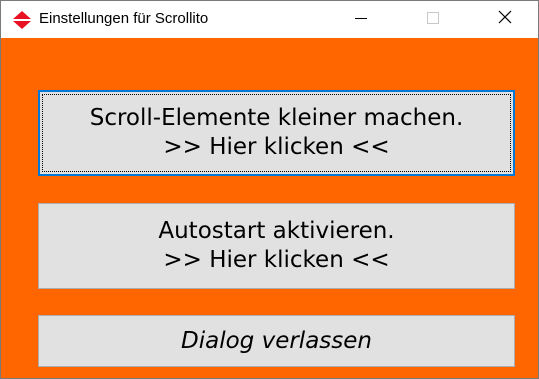  I want to click on button-label: Dialog verlassen, so click(276, 340).